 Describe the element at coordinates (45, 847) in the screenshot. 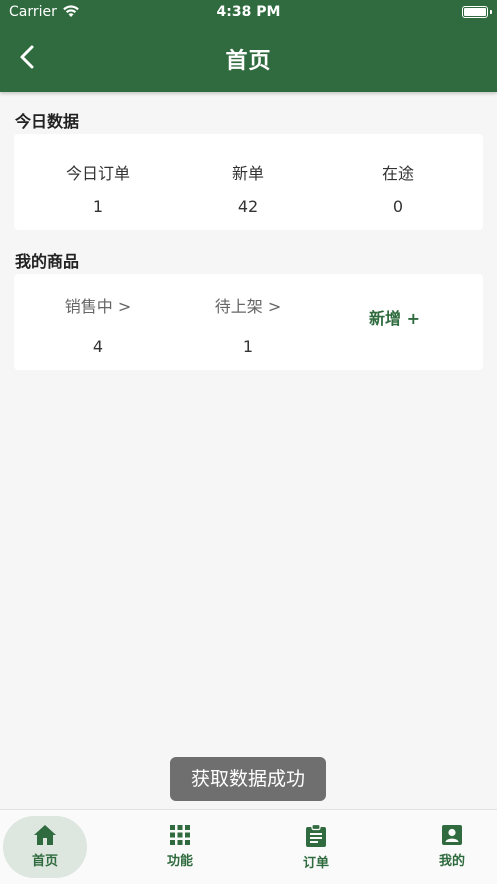

I see `tab-home: 首页` at that location.